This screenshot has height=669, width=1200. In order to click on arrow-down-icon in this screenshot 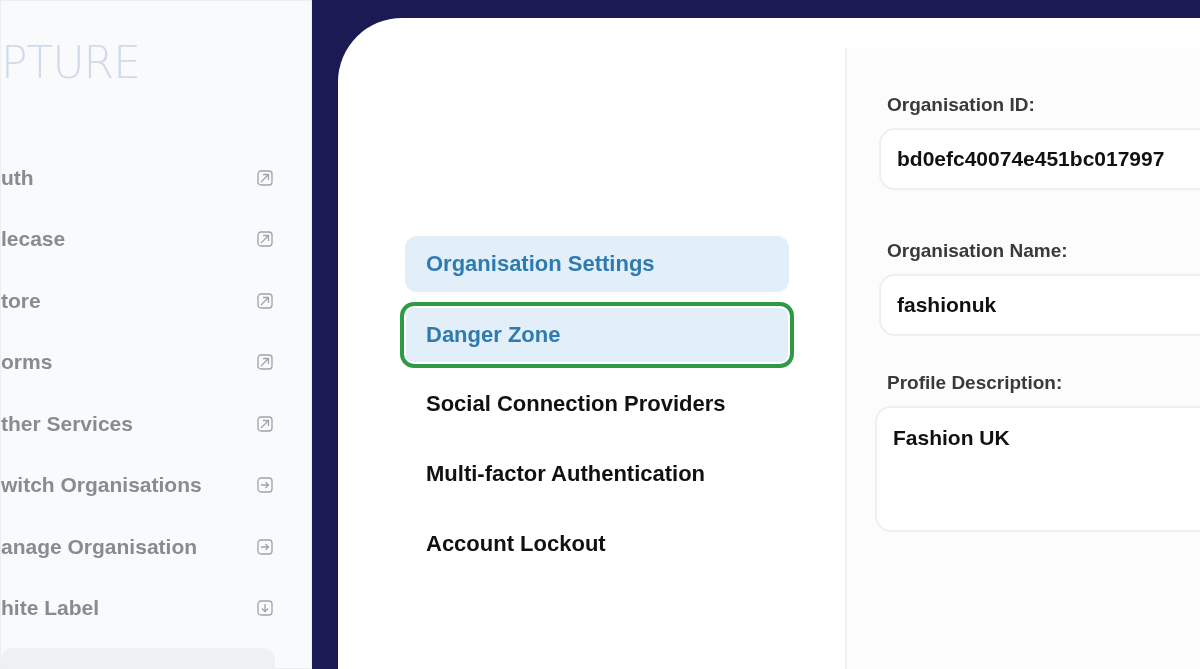, I will do `click(265, 608)`.